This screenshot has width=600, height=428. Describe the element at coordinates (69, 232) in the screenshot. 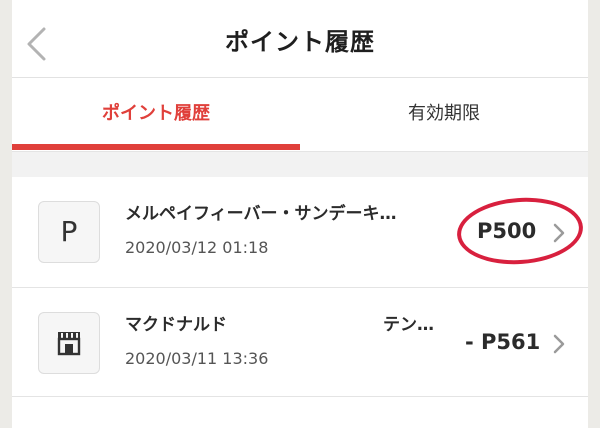

I see `point-icon: P` at that location.